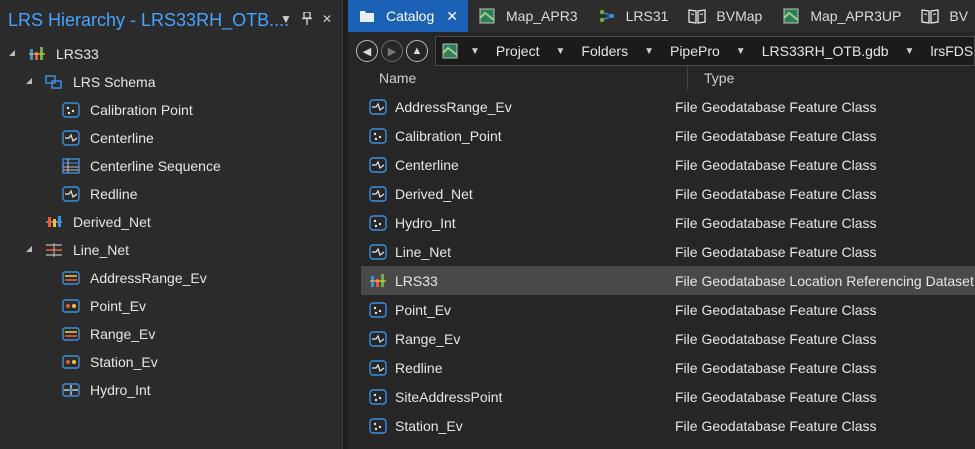 The width and height of the screenshot is (975, 449). I want to click on tree-item: Centerline, so click(171, 138).